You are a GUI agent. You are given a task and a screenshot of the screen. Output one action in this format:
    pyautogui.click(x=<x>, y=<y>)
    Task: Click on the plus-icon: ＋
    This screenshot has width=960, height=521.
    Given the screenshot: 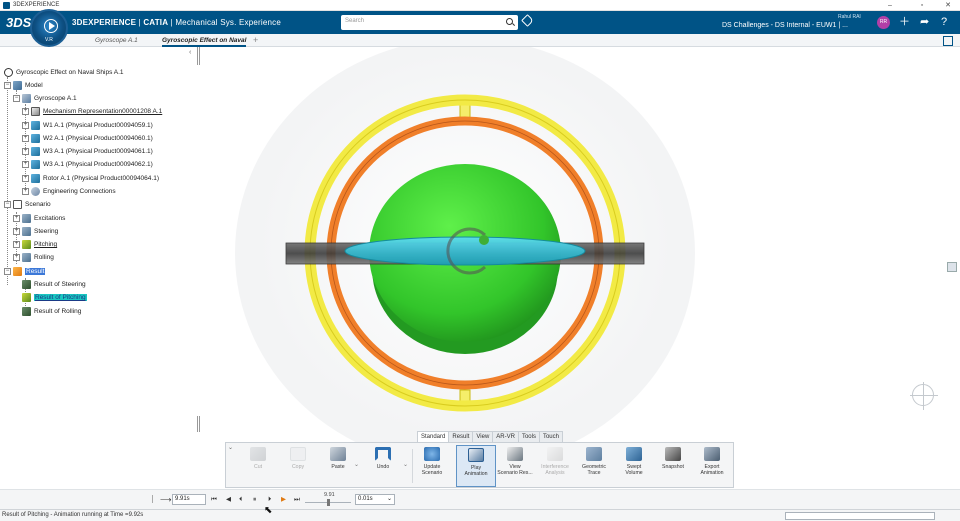 What is the action you would take?
    pyautogui.click(x=904, y=22)
    